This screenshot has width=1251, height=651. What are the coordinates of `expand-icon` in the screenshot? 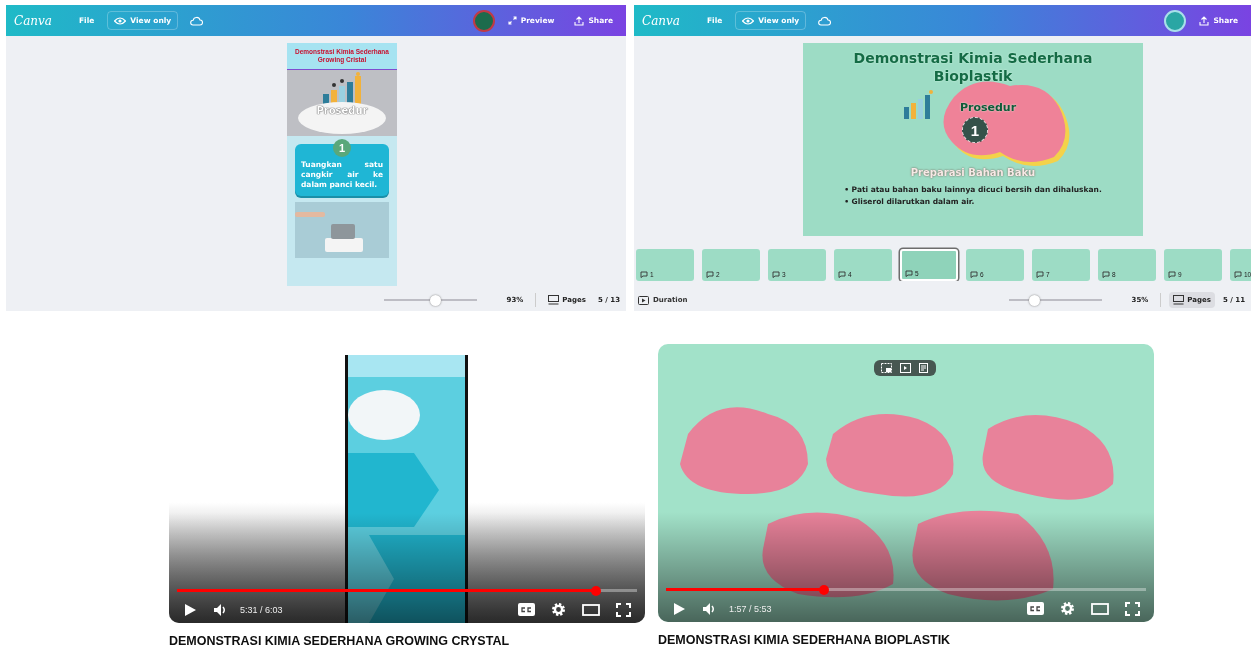 It's located at (512, 20).